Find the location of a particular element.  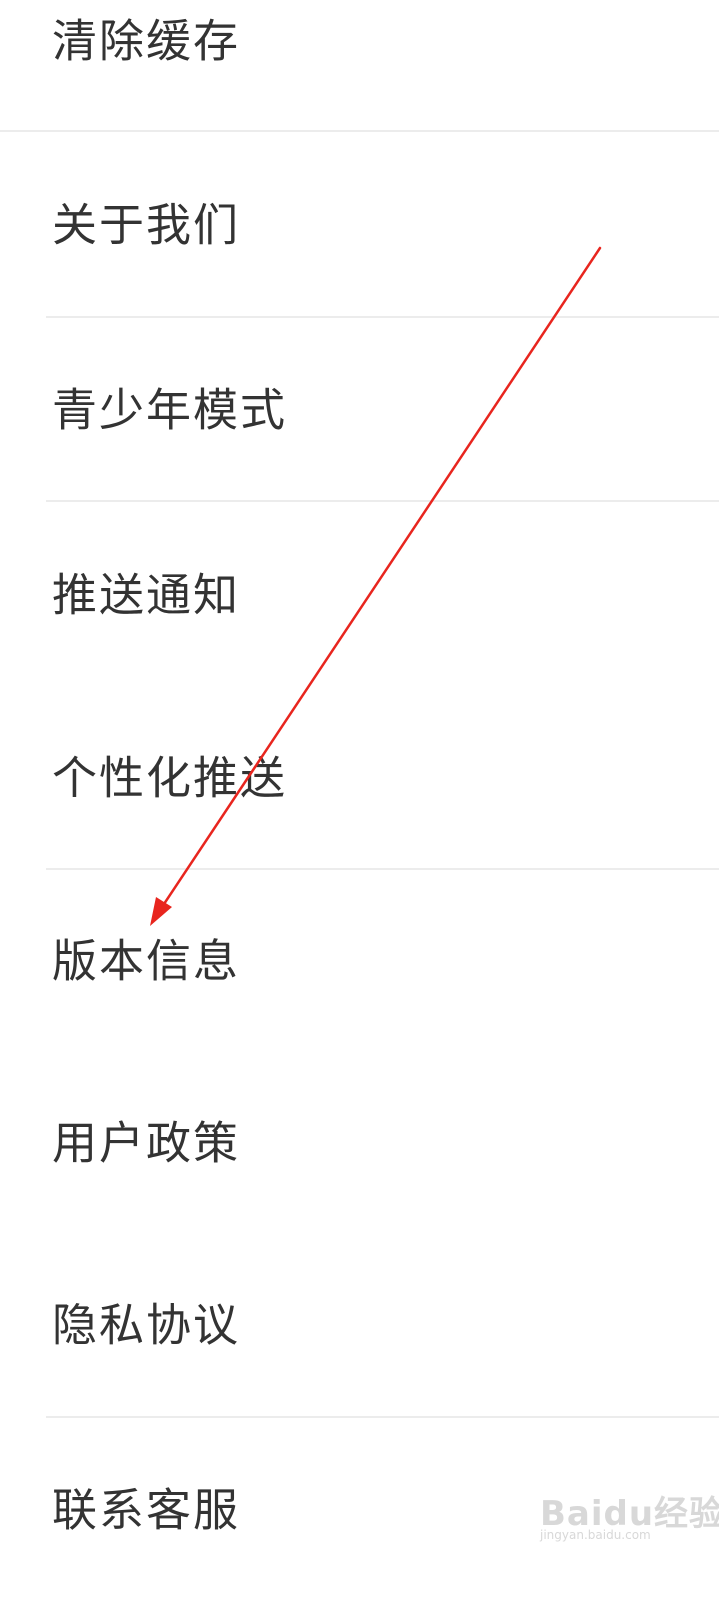

settings-item-label: 个性化推送 is located at coordinates (170, 778).